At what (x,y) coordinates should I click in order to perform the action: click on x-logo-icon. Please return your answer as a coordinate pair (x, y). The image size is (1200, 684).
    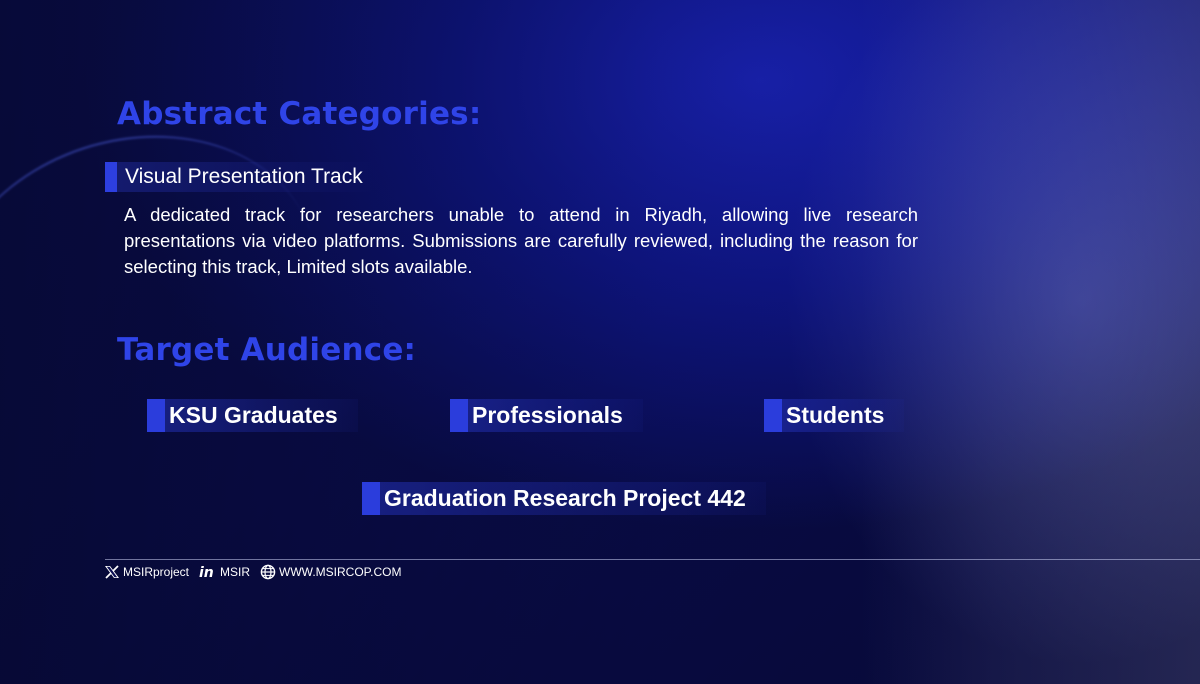
    Looking at the image, I should click on (112, 572).